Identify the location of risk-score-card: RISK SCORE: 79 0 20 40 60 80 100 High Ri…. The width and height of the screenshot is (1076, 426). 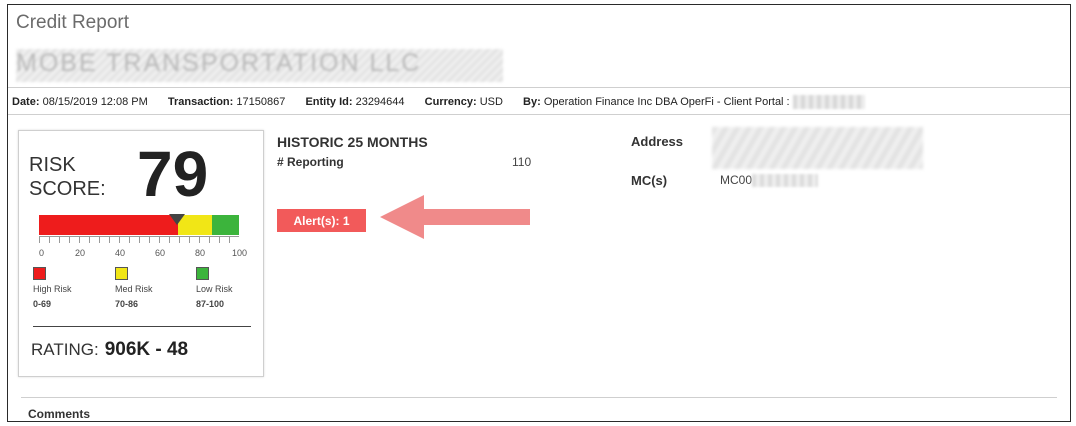
(141, 253).